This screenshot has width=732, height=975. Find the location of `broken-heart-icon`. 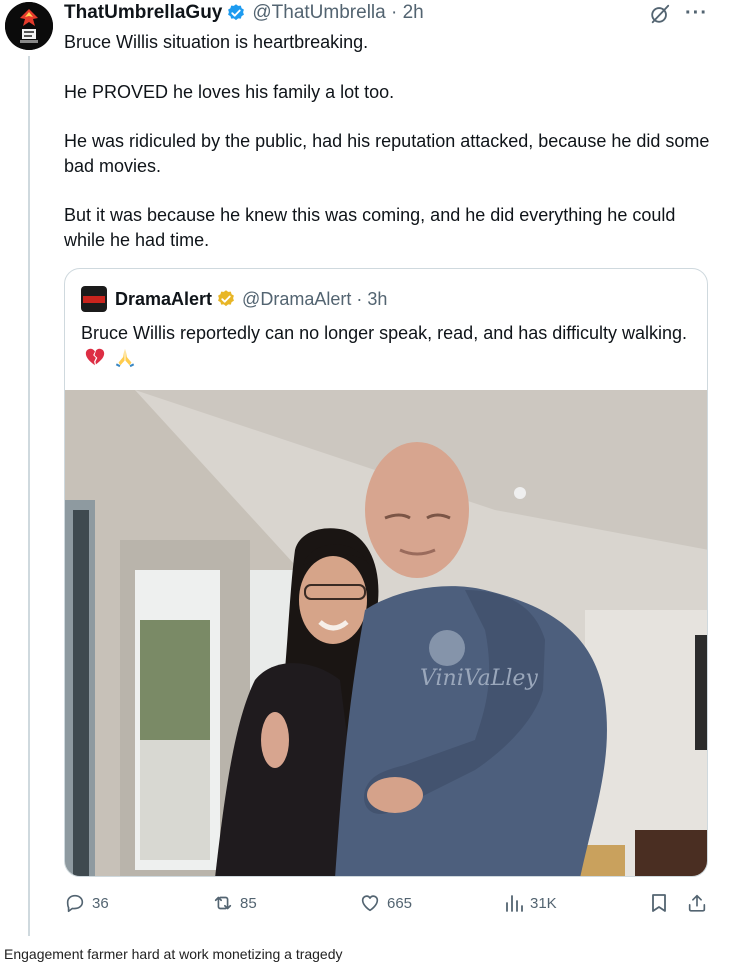

broken-heart-icon is located at coordinates (95, 357).